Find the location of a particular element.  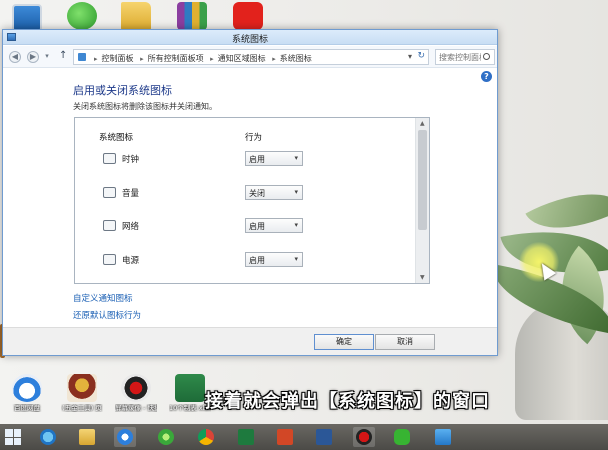

behavior-value: 关闭 is located at coordinates (257, 193).